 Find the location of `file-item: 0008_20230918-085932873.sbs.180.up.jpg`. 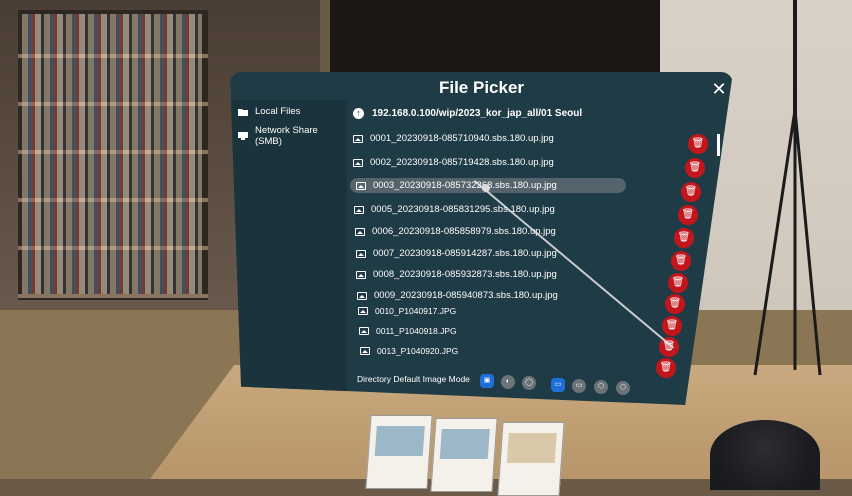

file-item: 0008_20230918-085932873.sbs.180.up.jpg is located at coordinates (456, 274).